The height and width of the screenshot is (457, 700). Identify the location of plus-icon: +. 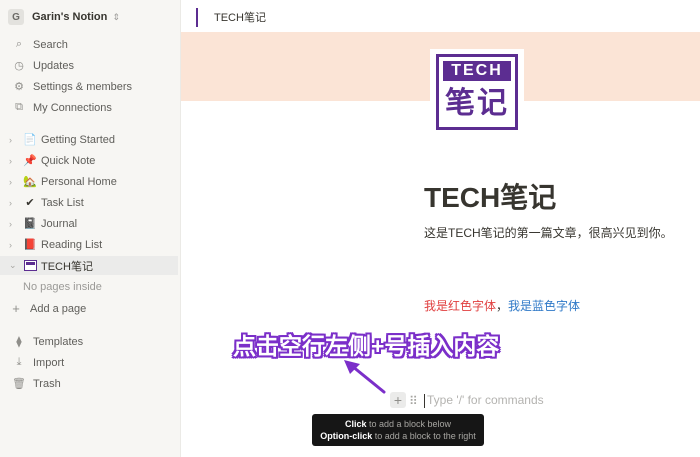
(16, 308).